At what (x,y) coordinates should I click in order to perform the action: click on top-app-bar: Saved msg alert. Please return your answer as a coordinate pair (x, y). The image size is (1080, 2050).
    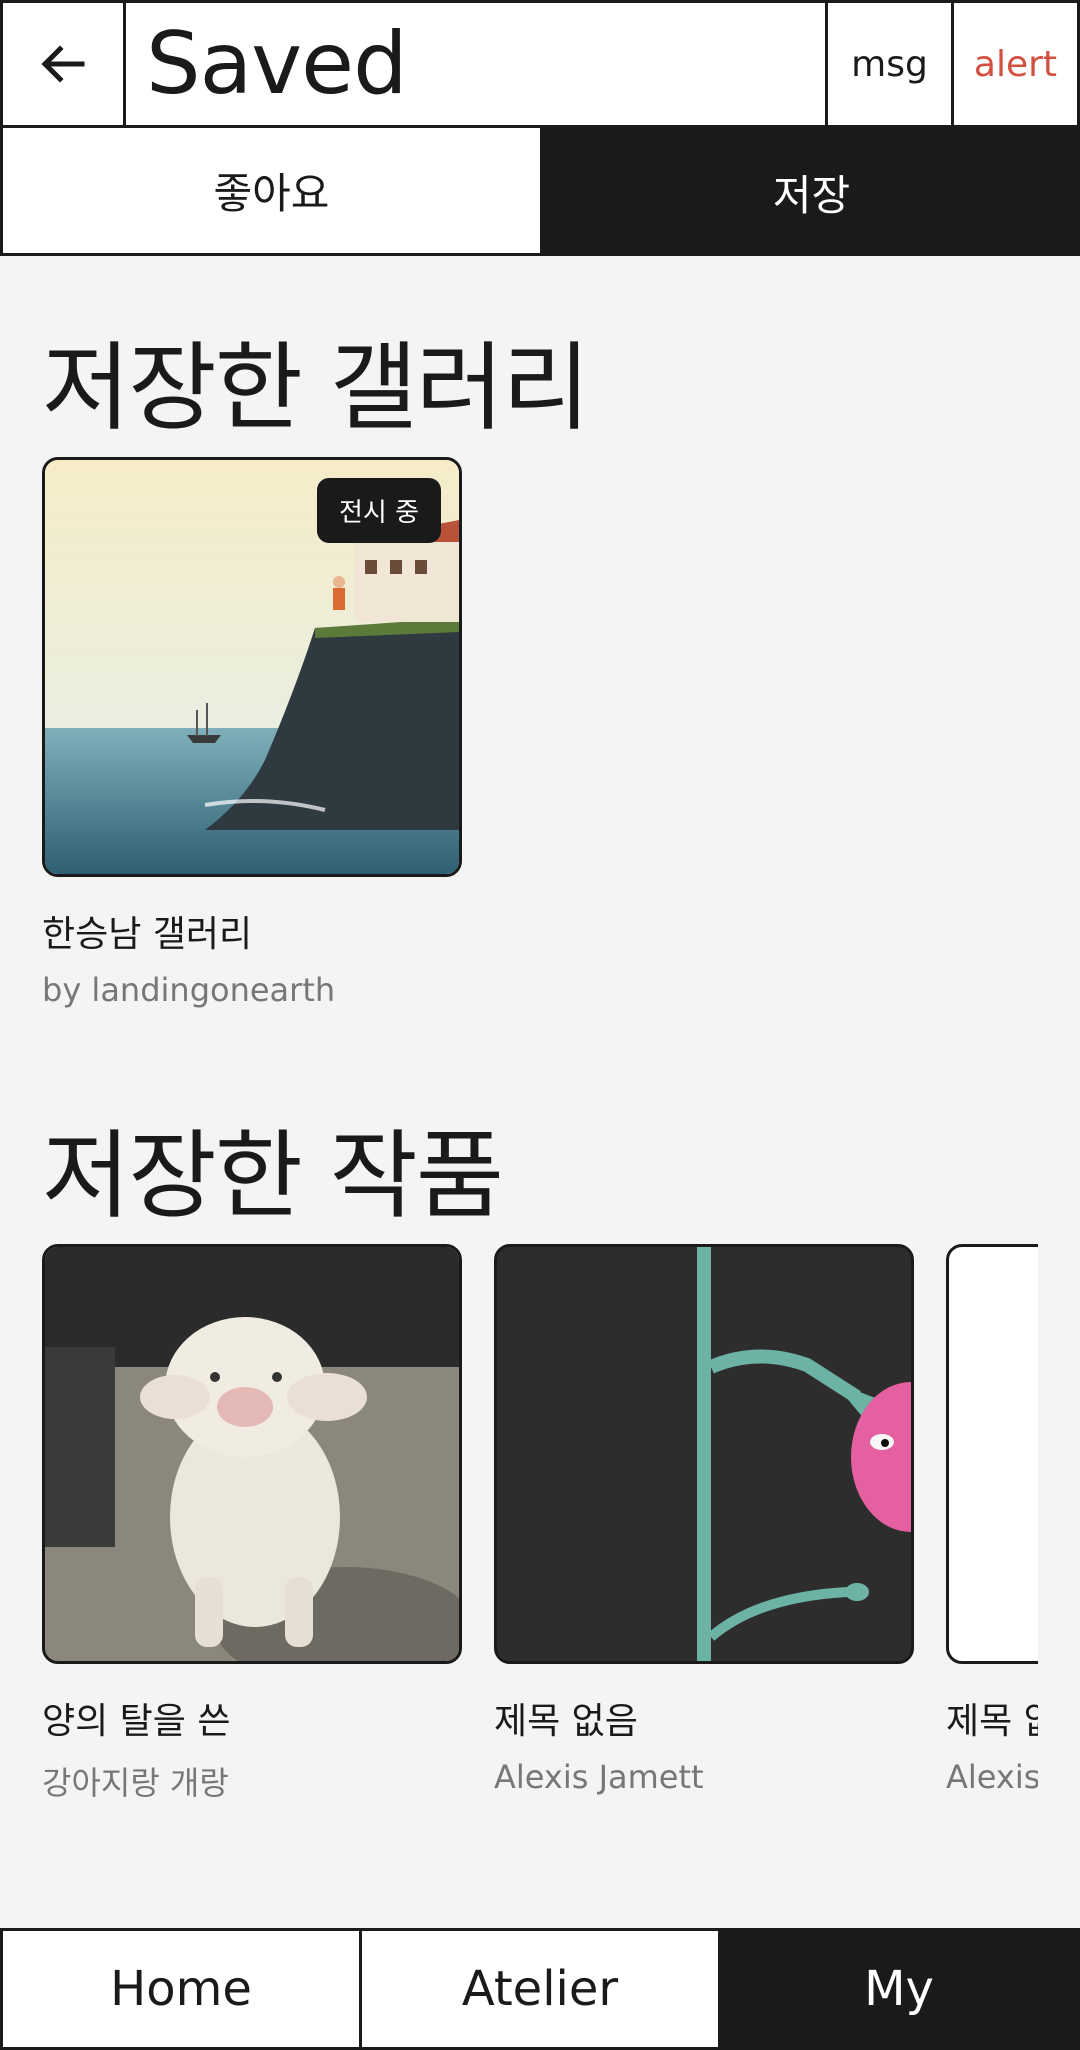
    Looking at the image, I should click on (540, 64).